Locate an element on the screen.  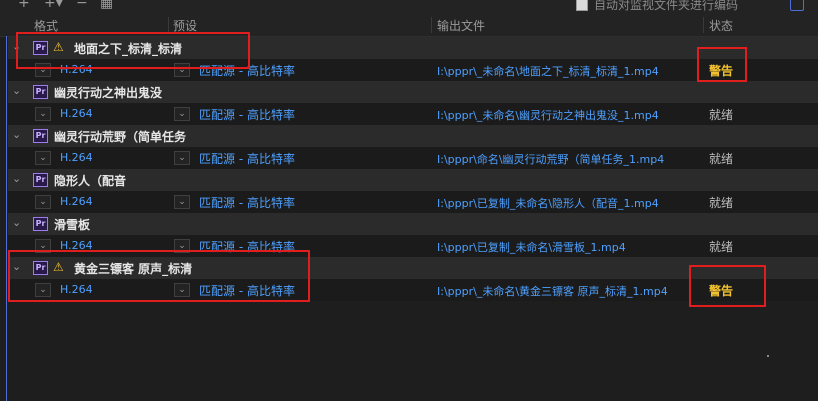
queue-group: ⌄ Pr 幽灵行动之神出鬼没 is located at coordinates (413, 92).